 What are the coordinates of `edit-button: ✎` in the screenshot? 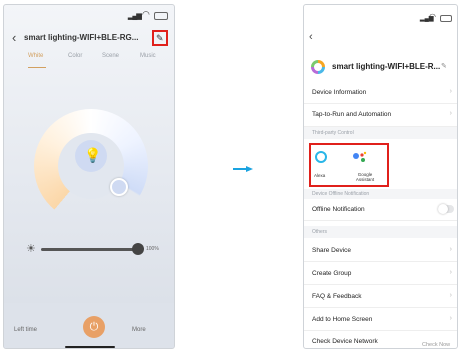 It's located at (160, 38).